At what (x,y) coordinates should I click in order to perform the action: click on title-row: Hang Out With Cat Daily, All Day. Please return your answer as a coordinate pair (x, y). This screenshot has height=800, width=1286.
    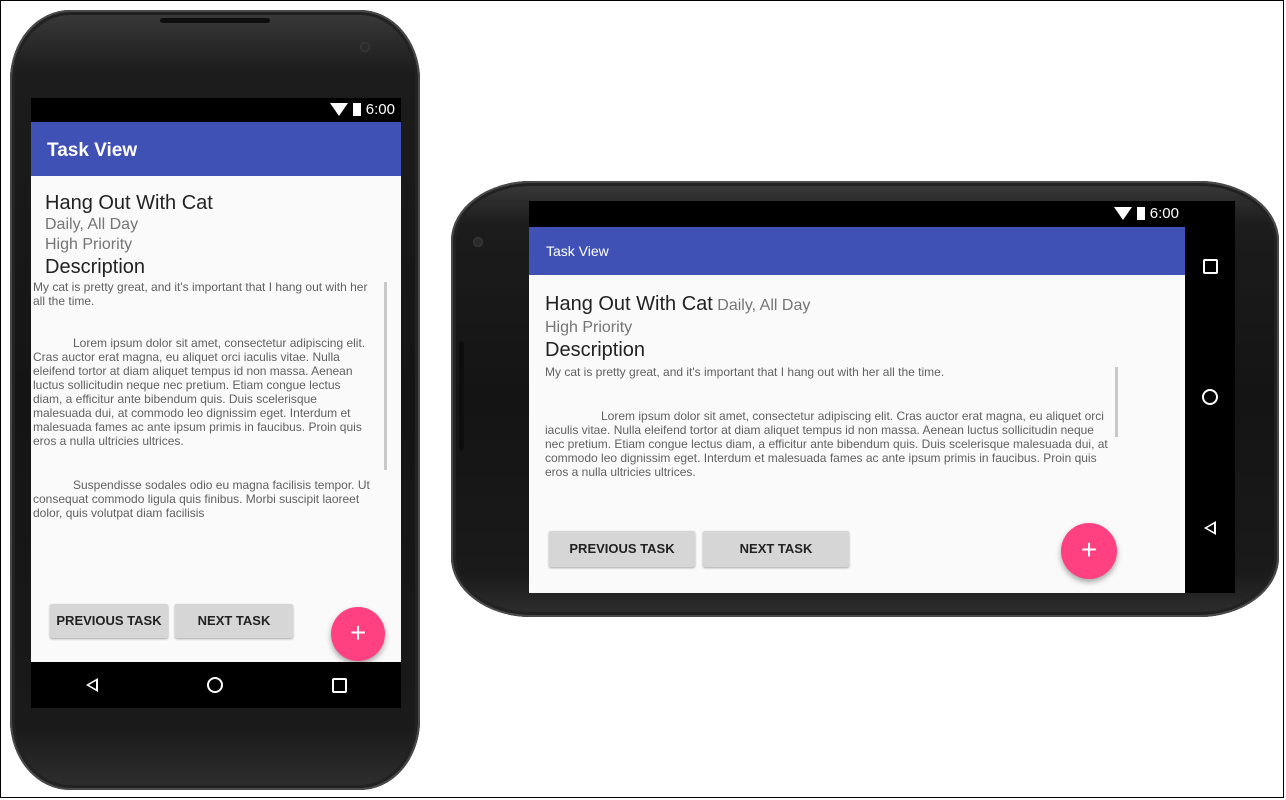
    Looking at the image, I should click on (677, 304).